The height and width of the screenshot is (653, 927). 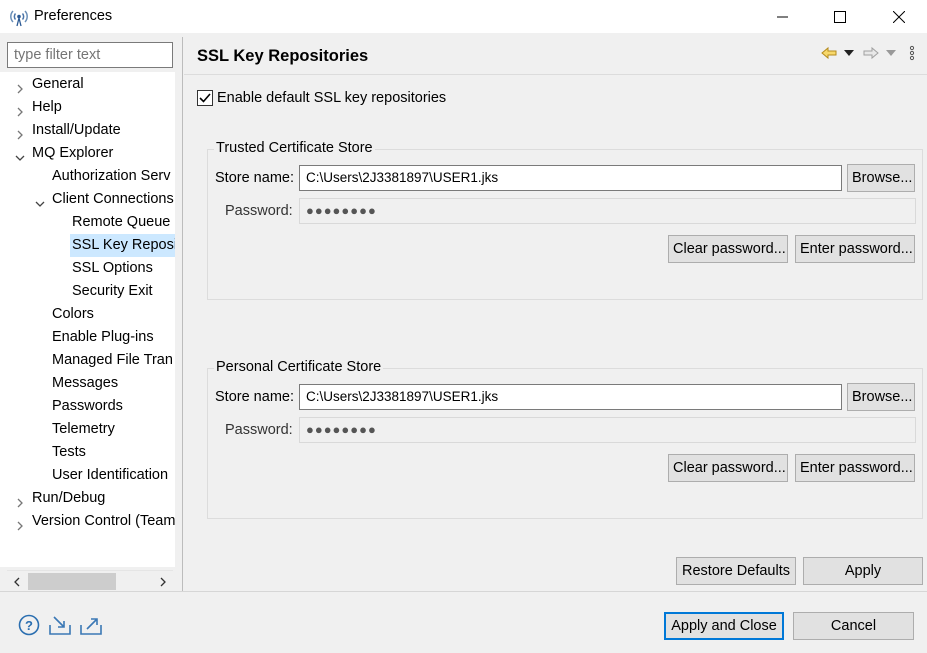 I want to click on footer-divider, so click(x=463, y=591).